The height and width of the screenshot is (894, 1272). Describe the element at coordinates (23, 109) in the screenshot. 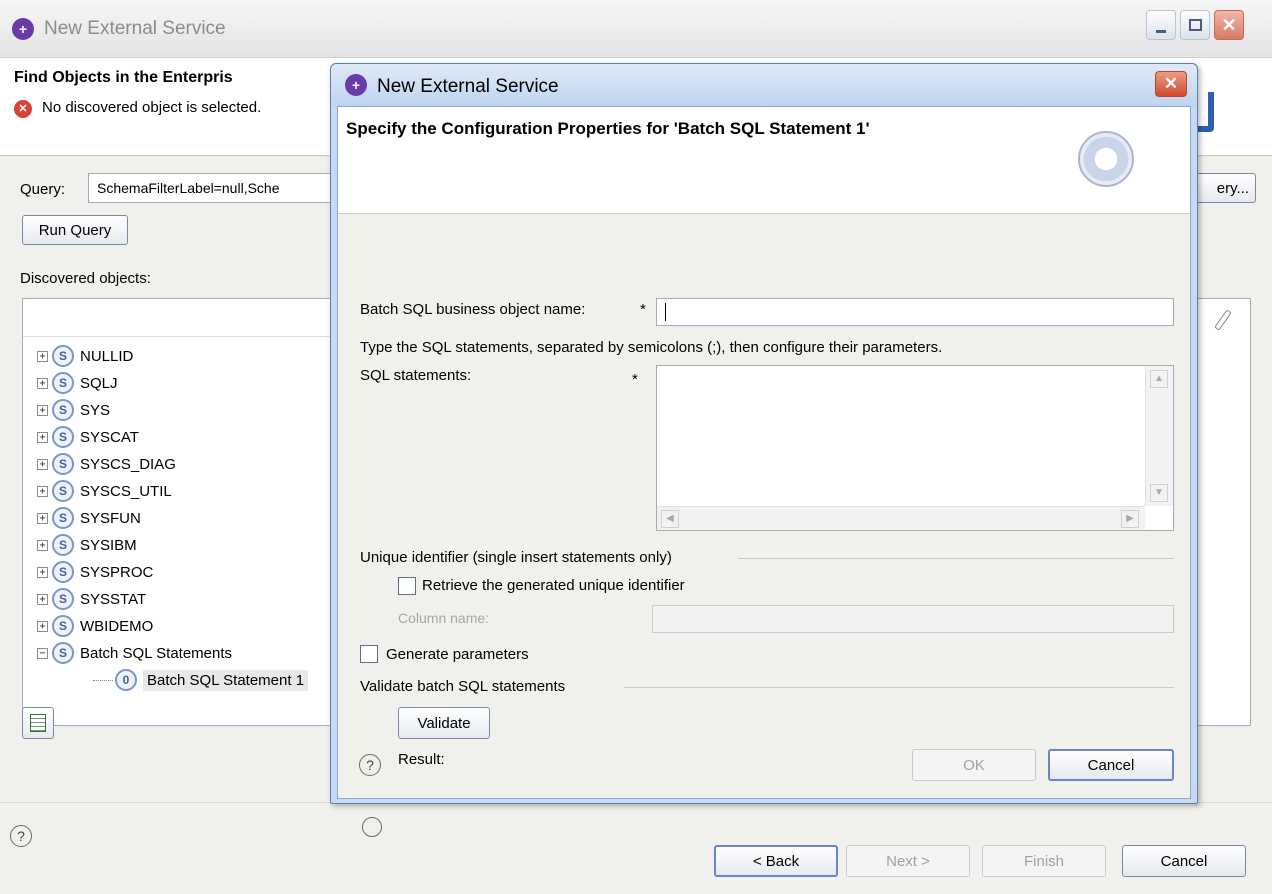

I see `error-icon: ✕` at that location.